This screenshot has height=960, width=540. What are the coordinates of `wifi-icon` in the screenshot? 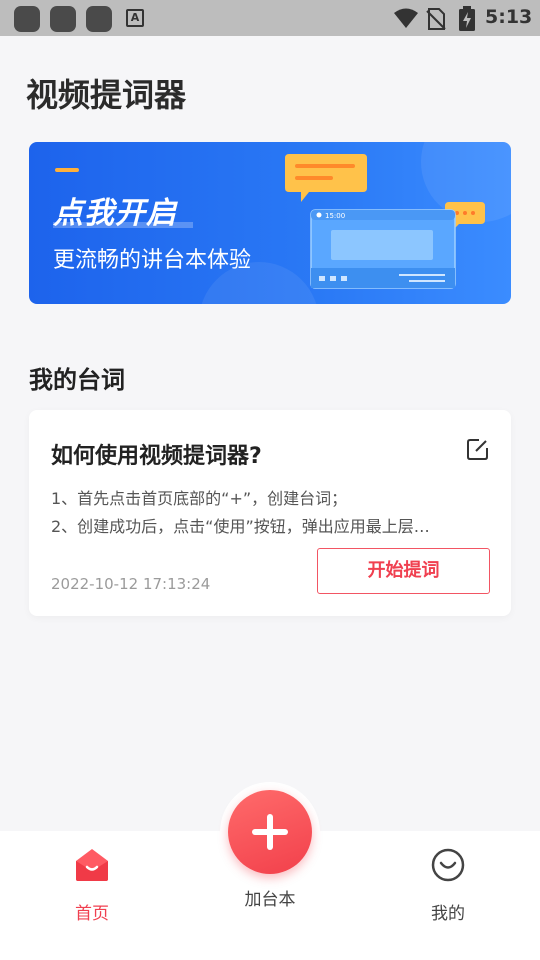 It's located at (406, 18).